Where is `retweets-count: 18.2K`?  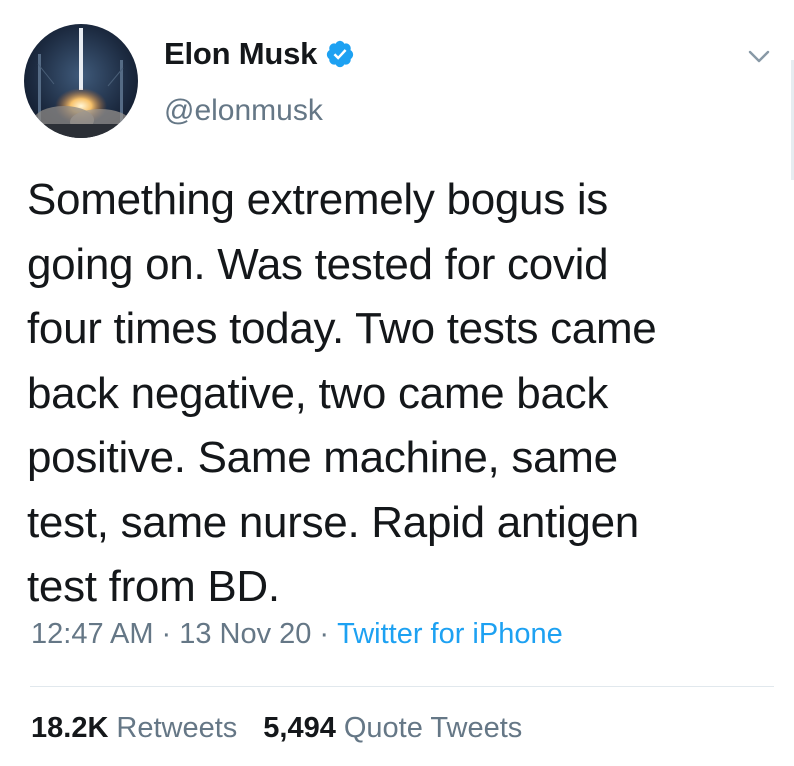 retweets-count: 18.2K is located at coordinates (70, 728).